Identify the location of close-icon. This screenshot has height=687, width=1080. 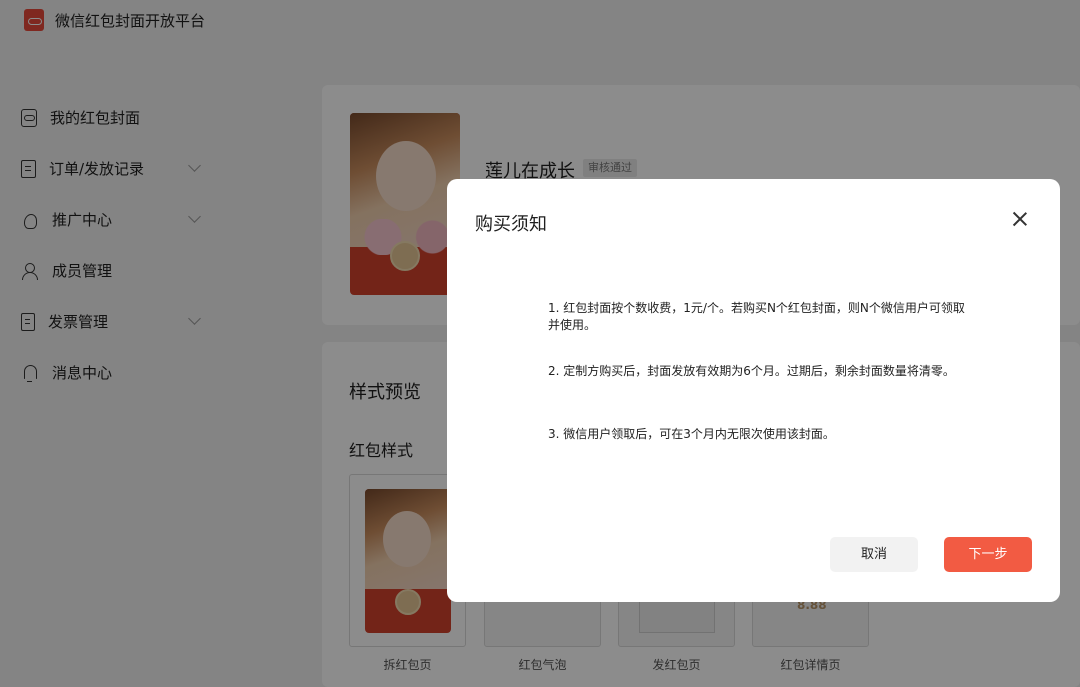
(1020, 219).